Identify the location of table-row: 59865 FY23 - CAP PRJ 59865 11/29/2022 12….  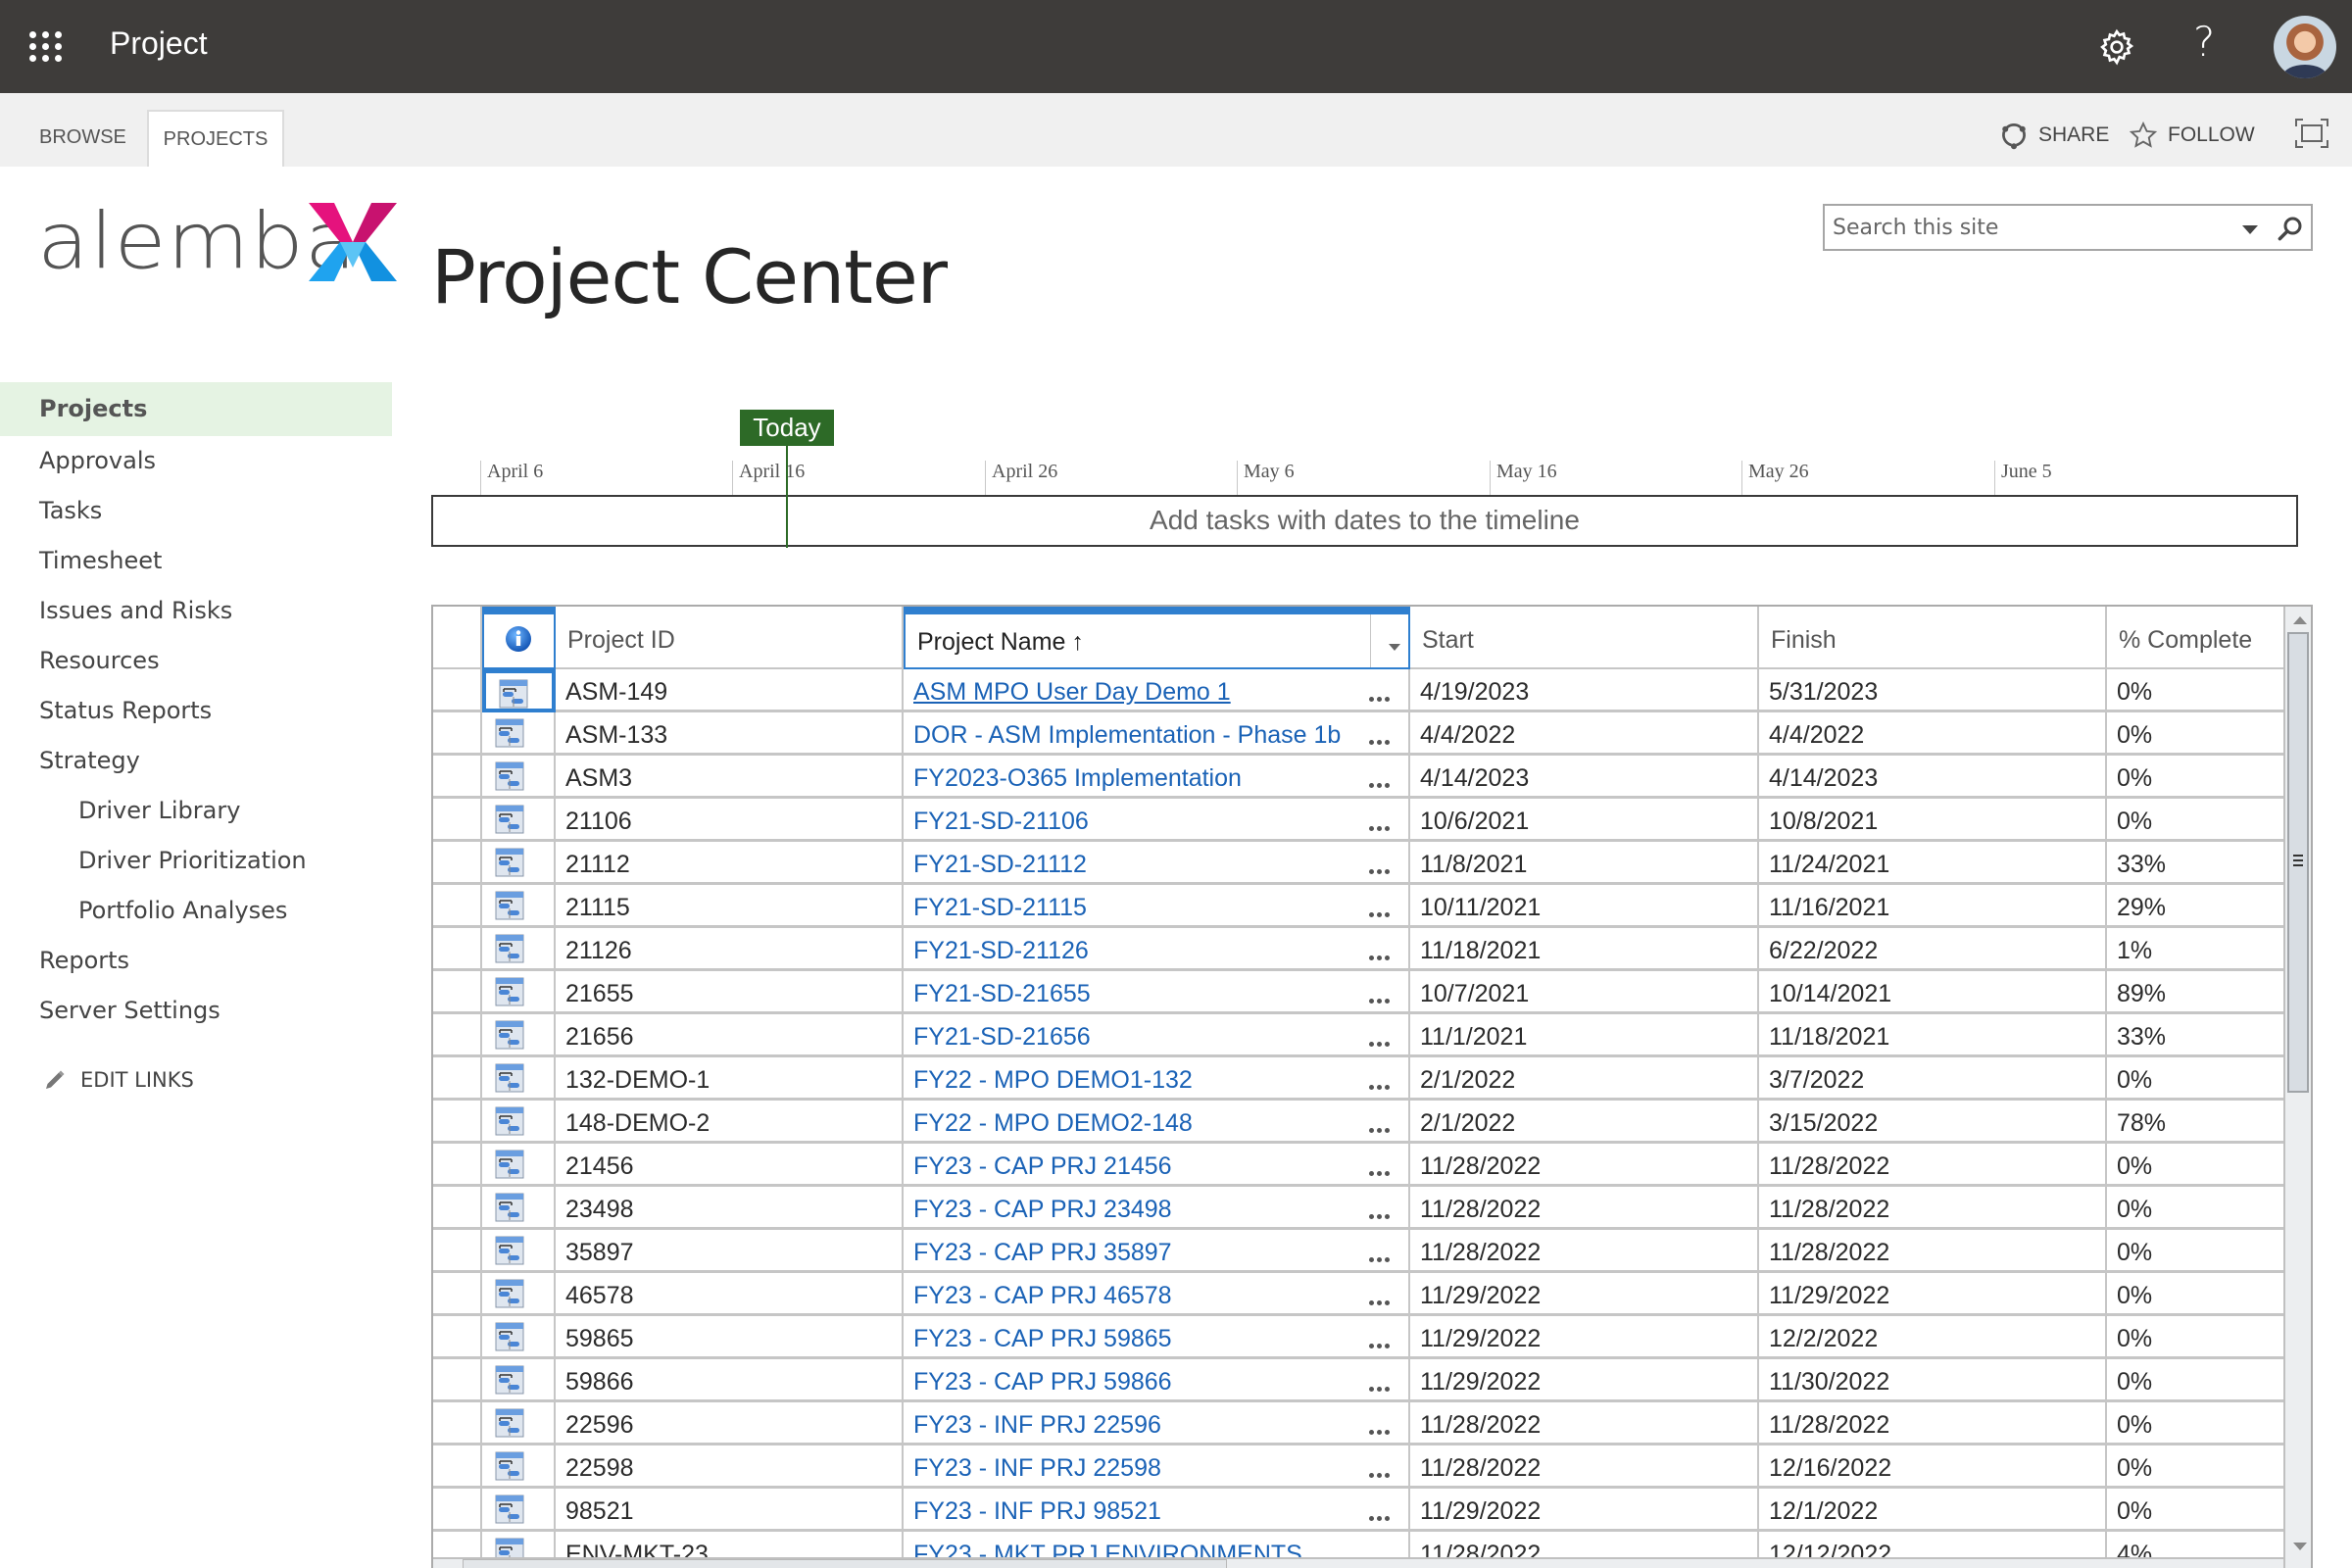
(1358, 1337).